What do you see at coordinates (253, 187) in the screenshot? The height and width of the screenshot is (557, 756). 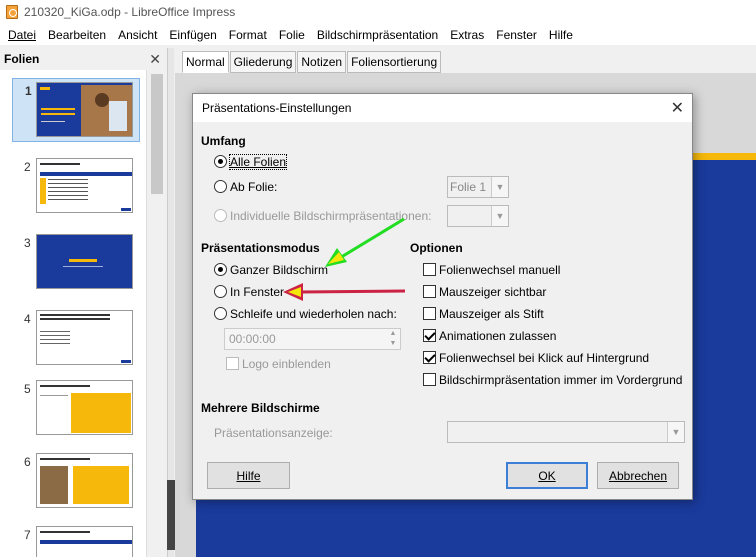 I see `range-from-label: Ab Folie:` at bounding box center [253, 187].